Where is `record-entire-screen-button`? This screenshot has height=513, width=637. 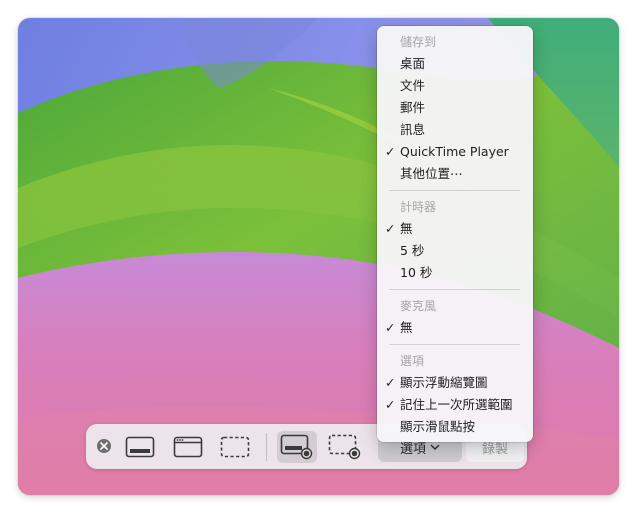 record-entire-screen-button is located at coordinates (297, 447).